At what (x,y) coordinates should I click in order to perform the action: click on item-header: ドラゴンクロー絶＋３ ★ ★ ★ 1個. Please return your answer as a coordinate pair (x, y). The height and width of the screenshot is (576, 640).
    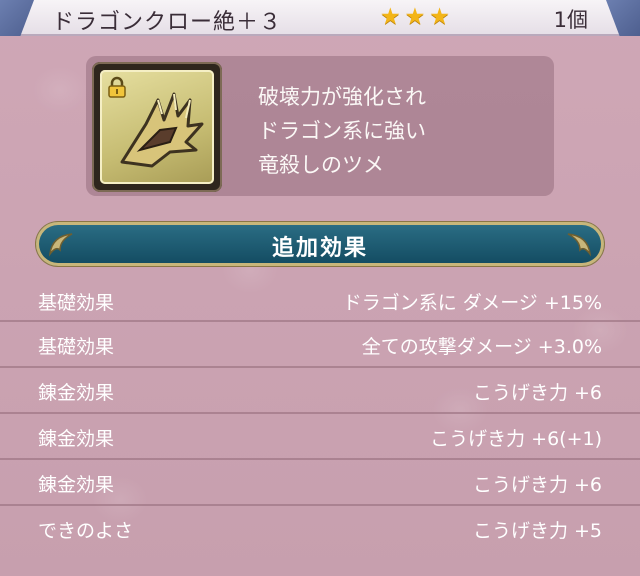
    Looking at the image, I should click on (320, 18).